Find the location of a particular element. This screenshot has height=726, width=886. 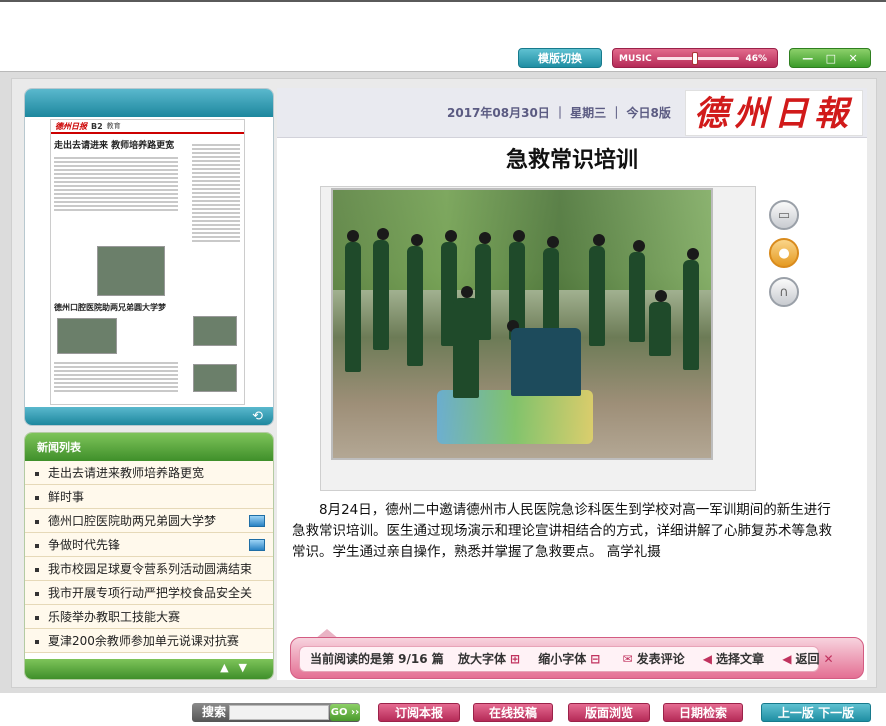

news-list-item: 走出去请进来教师培养路更宽 is located at coordinates (149, 473).